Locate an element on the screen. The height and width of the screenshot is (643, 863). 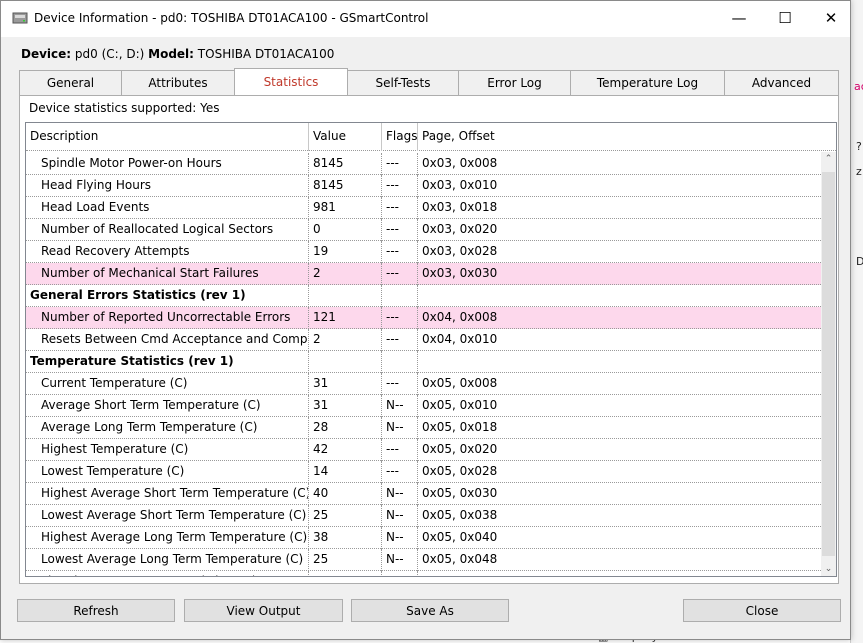
cell-value: 2 is located at coordinates (345, 274).